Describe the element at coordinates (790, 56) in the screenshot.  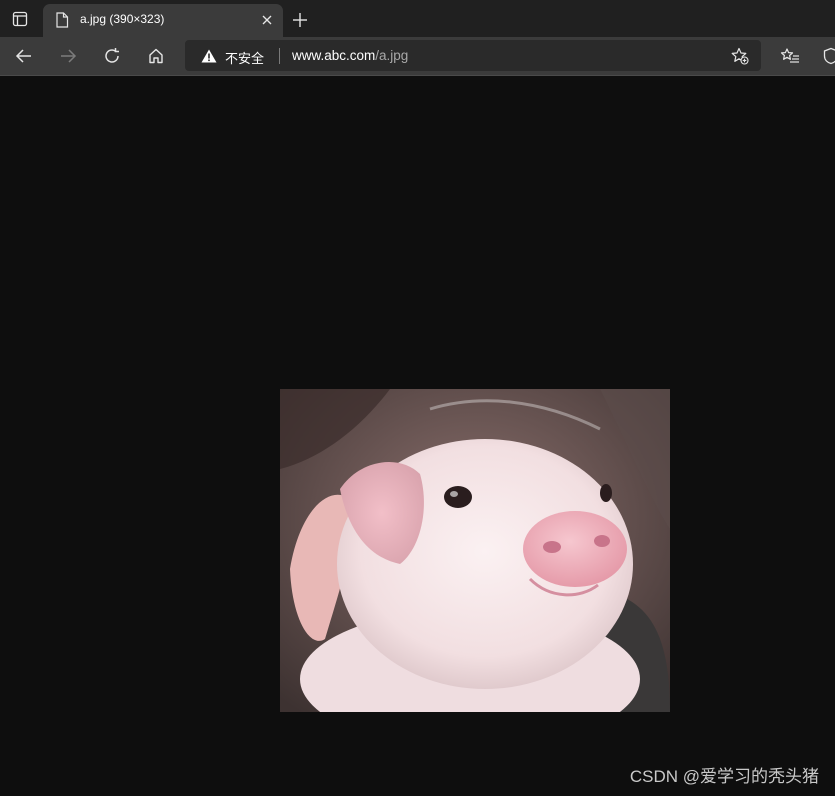
I see `favorites-list-icon` at that location.